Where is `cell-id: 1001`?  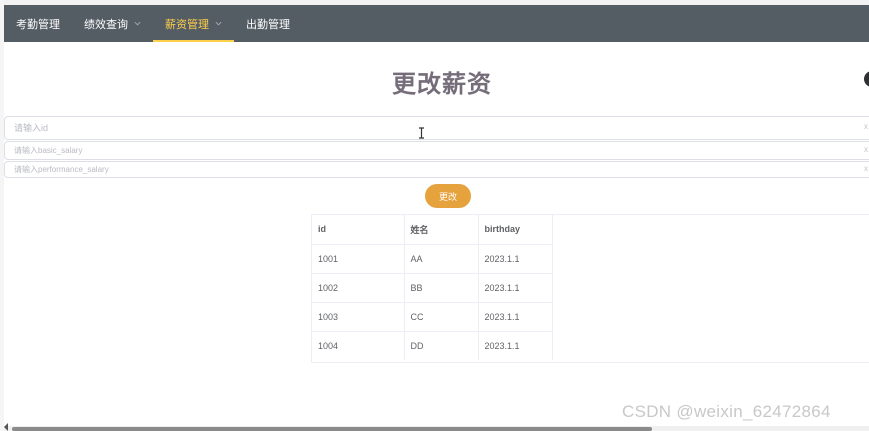
cell-id: 1001 is located at coordinates (358, 259).